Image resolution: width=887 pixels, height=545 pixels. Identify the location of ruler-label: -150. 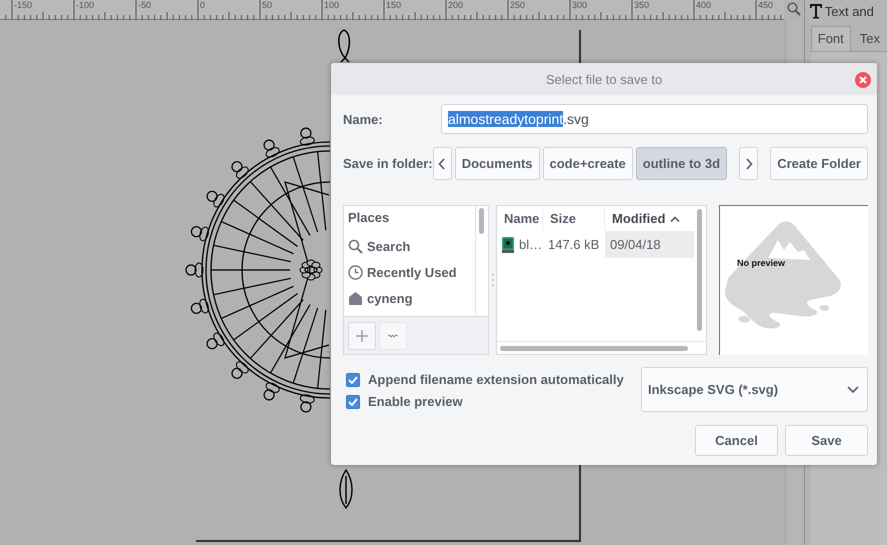
(23, 5).